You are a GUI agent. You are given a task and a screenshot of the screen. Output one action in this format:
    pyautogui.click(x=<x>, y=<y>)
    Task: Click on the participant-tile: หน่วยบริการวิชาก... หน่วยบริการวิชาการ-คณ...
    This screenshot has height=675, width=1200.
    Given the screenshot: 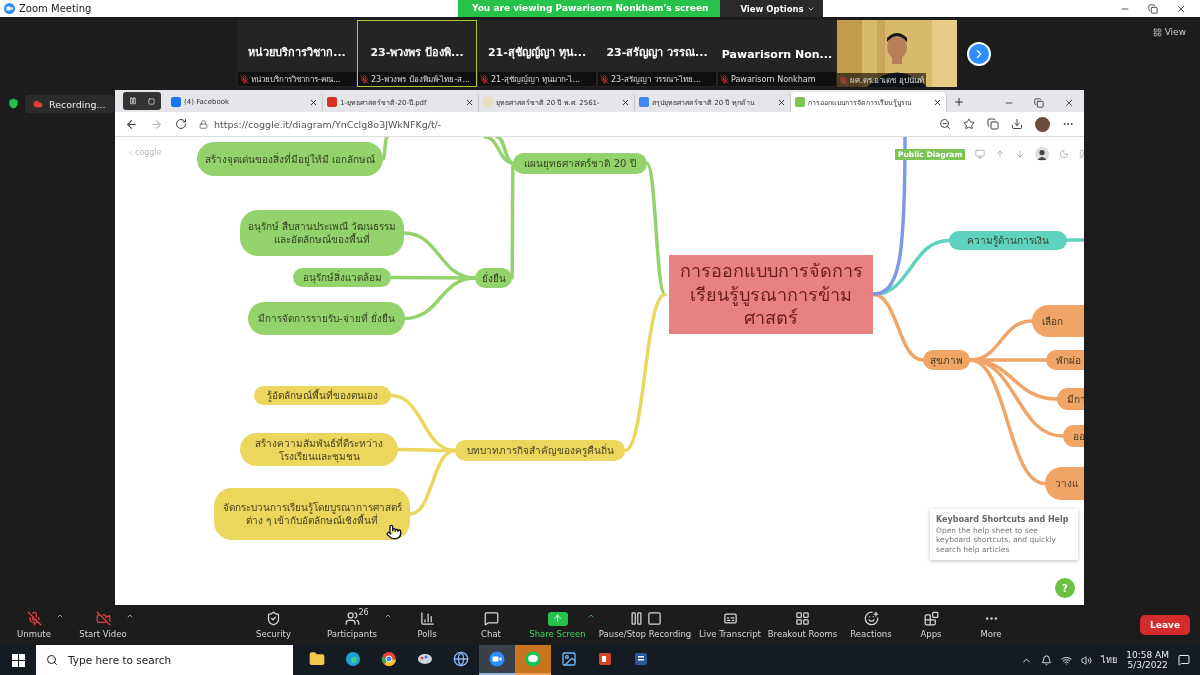 What is the action you would take?
    pyautogui.click(x=297, y=53)
    